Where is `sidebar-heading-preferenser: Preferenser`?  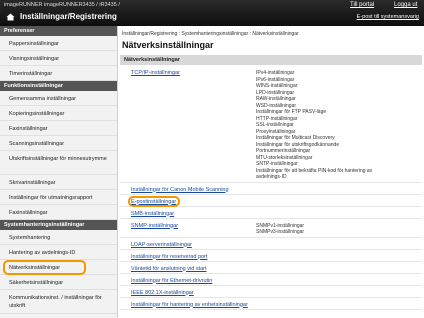 sidebar-heading-preferenser: Preferenser is located at coordinates (58, 31).